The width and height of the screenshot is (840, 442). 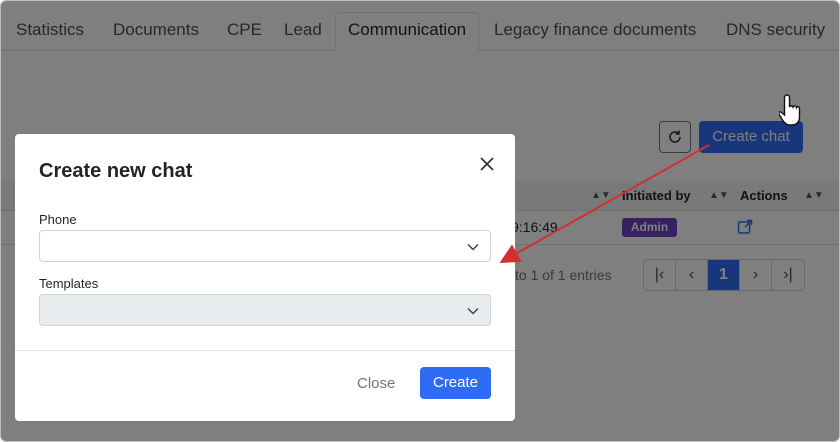 I want to click on templates-select, so click(x=265, y=310).